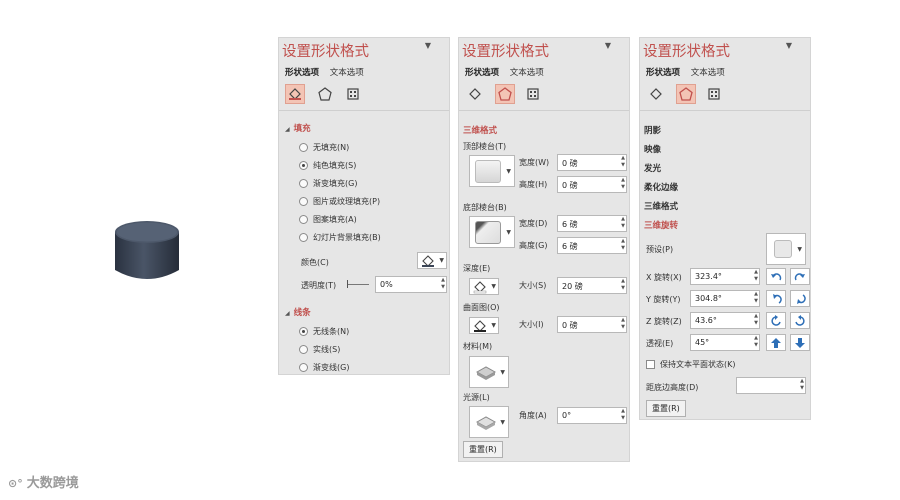 Image resolution: width=900 pixels, height=500 pixels. Describe the element at coordinates (484, 325) in the screenshot. I see `contour-color-picker: ▼` at that location.